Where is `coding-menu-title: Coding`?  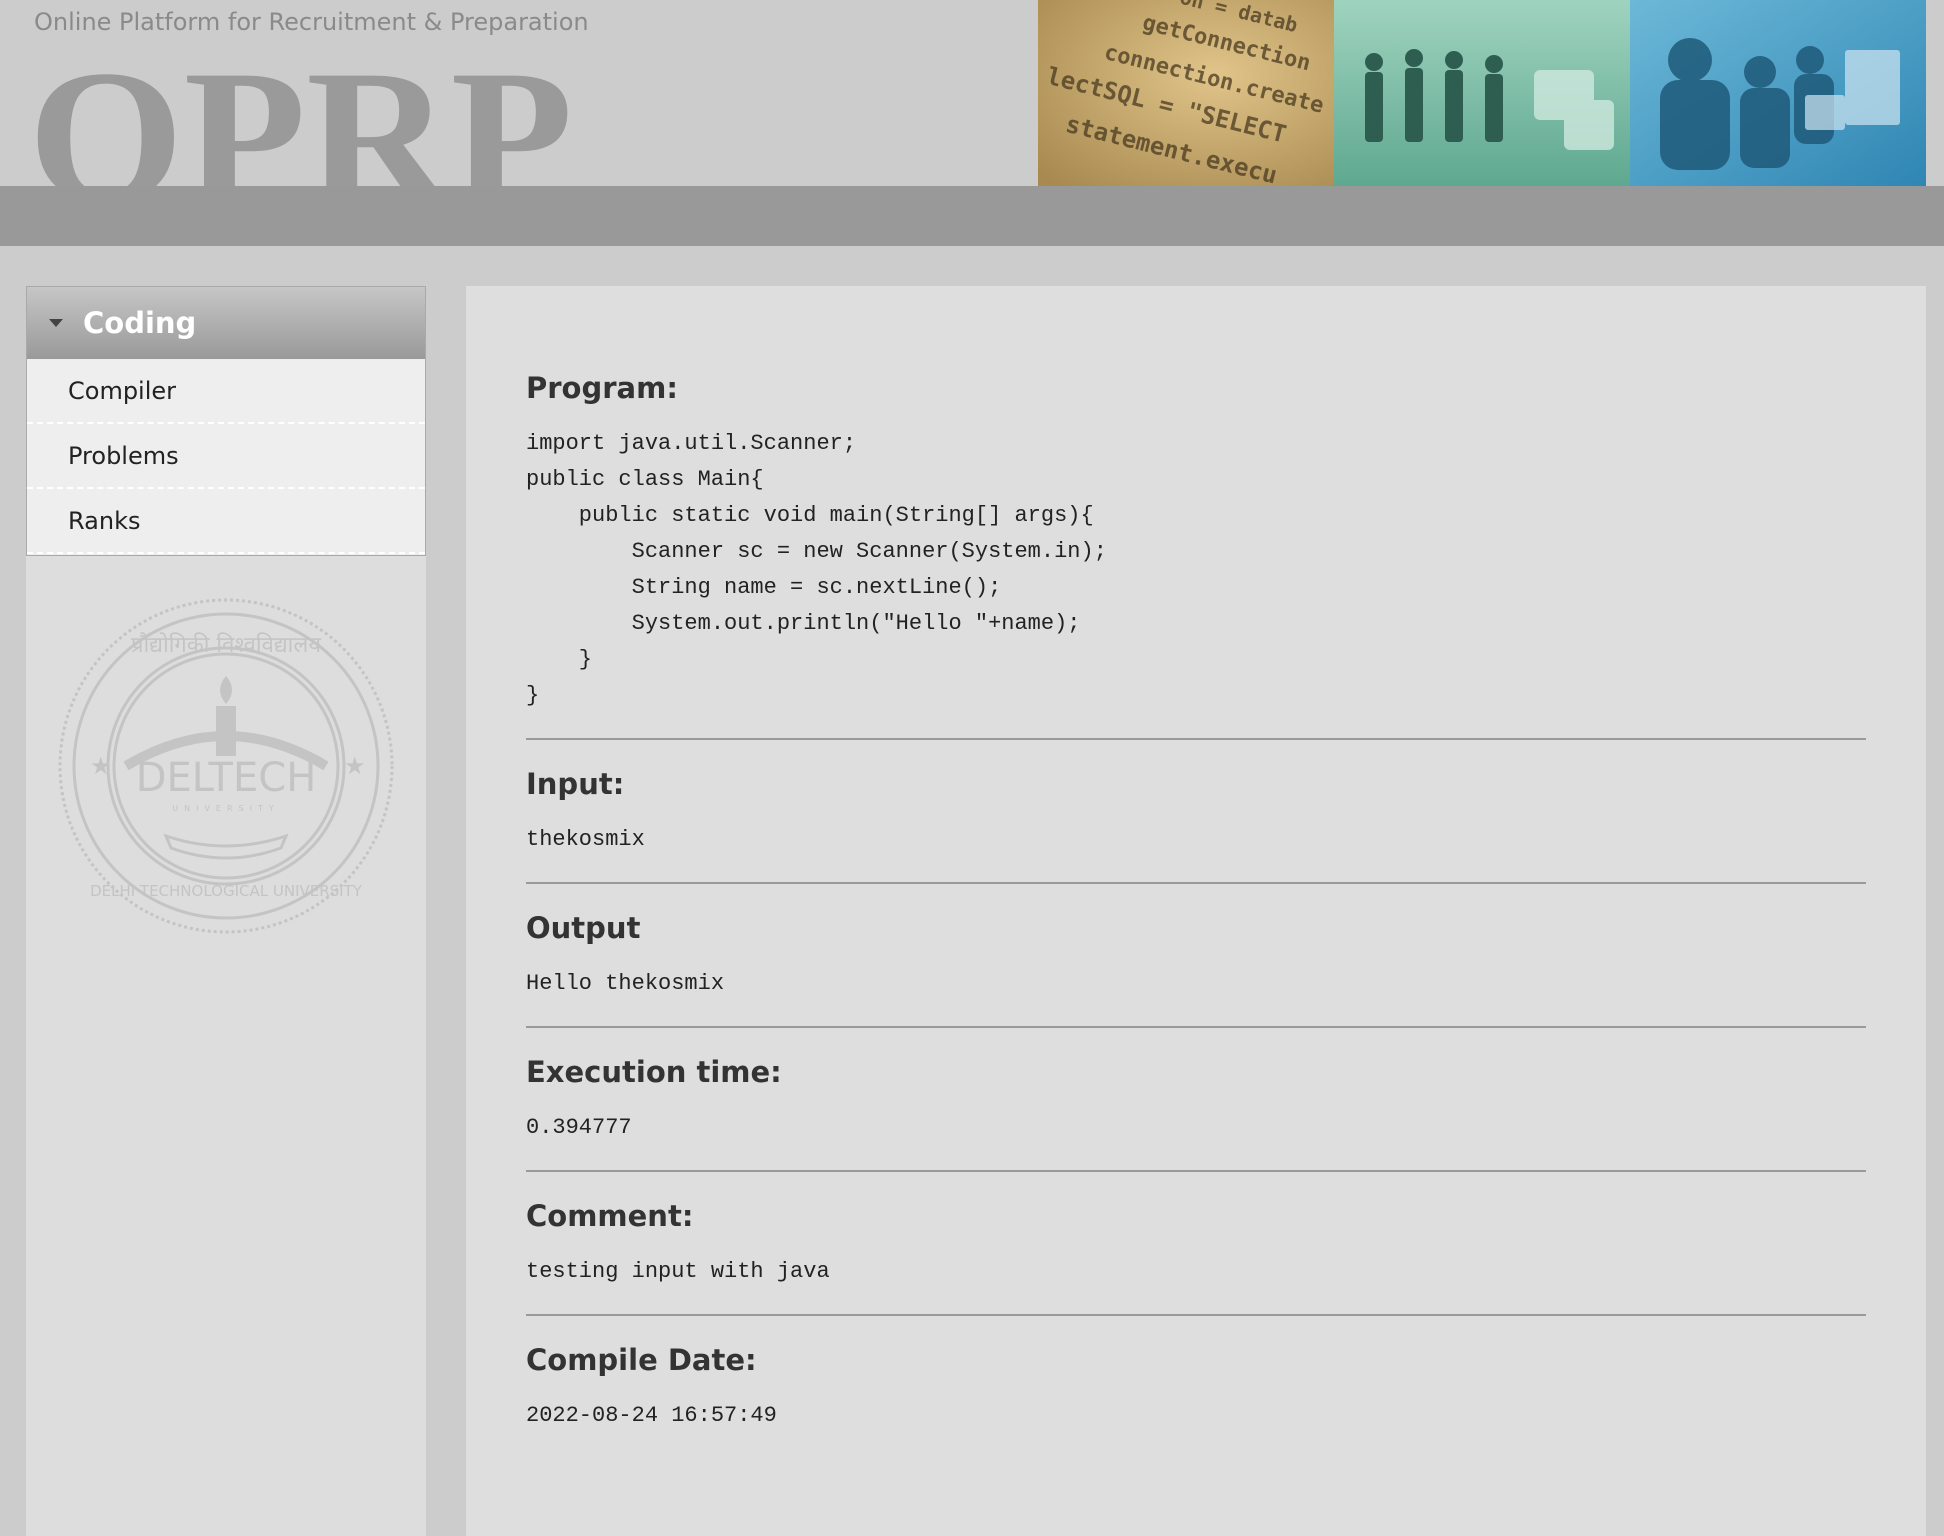
coding-menu-title: Coding is located at coordinates (140, 322).